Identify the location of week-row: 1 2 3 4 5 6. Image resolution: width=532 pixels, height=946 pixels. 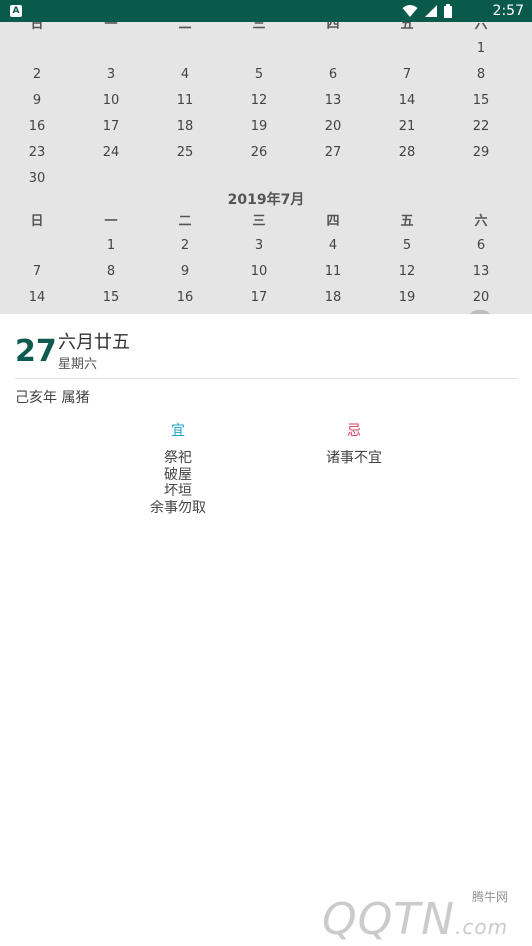
(266, 246).